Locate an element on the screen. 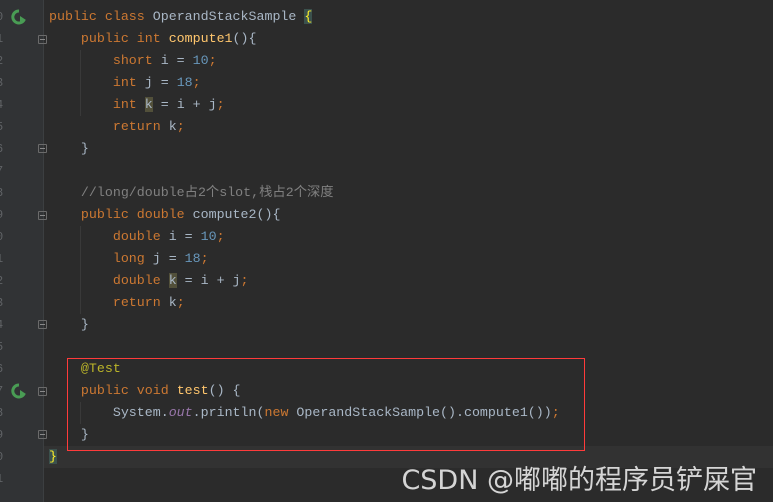 This screenshot has width=773, height=502. gutter-divider is located at coordinates (43, 251).